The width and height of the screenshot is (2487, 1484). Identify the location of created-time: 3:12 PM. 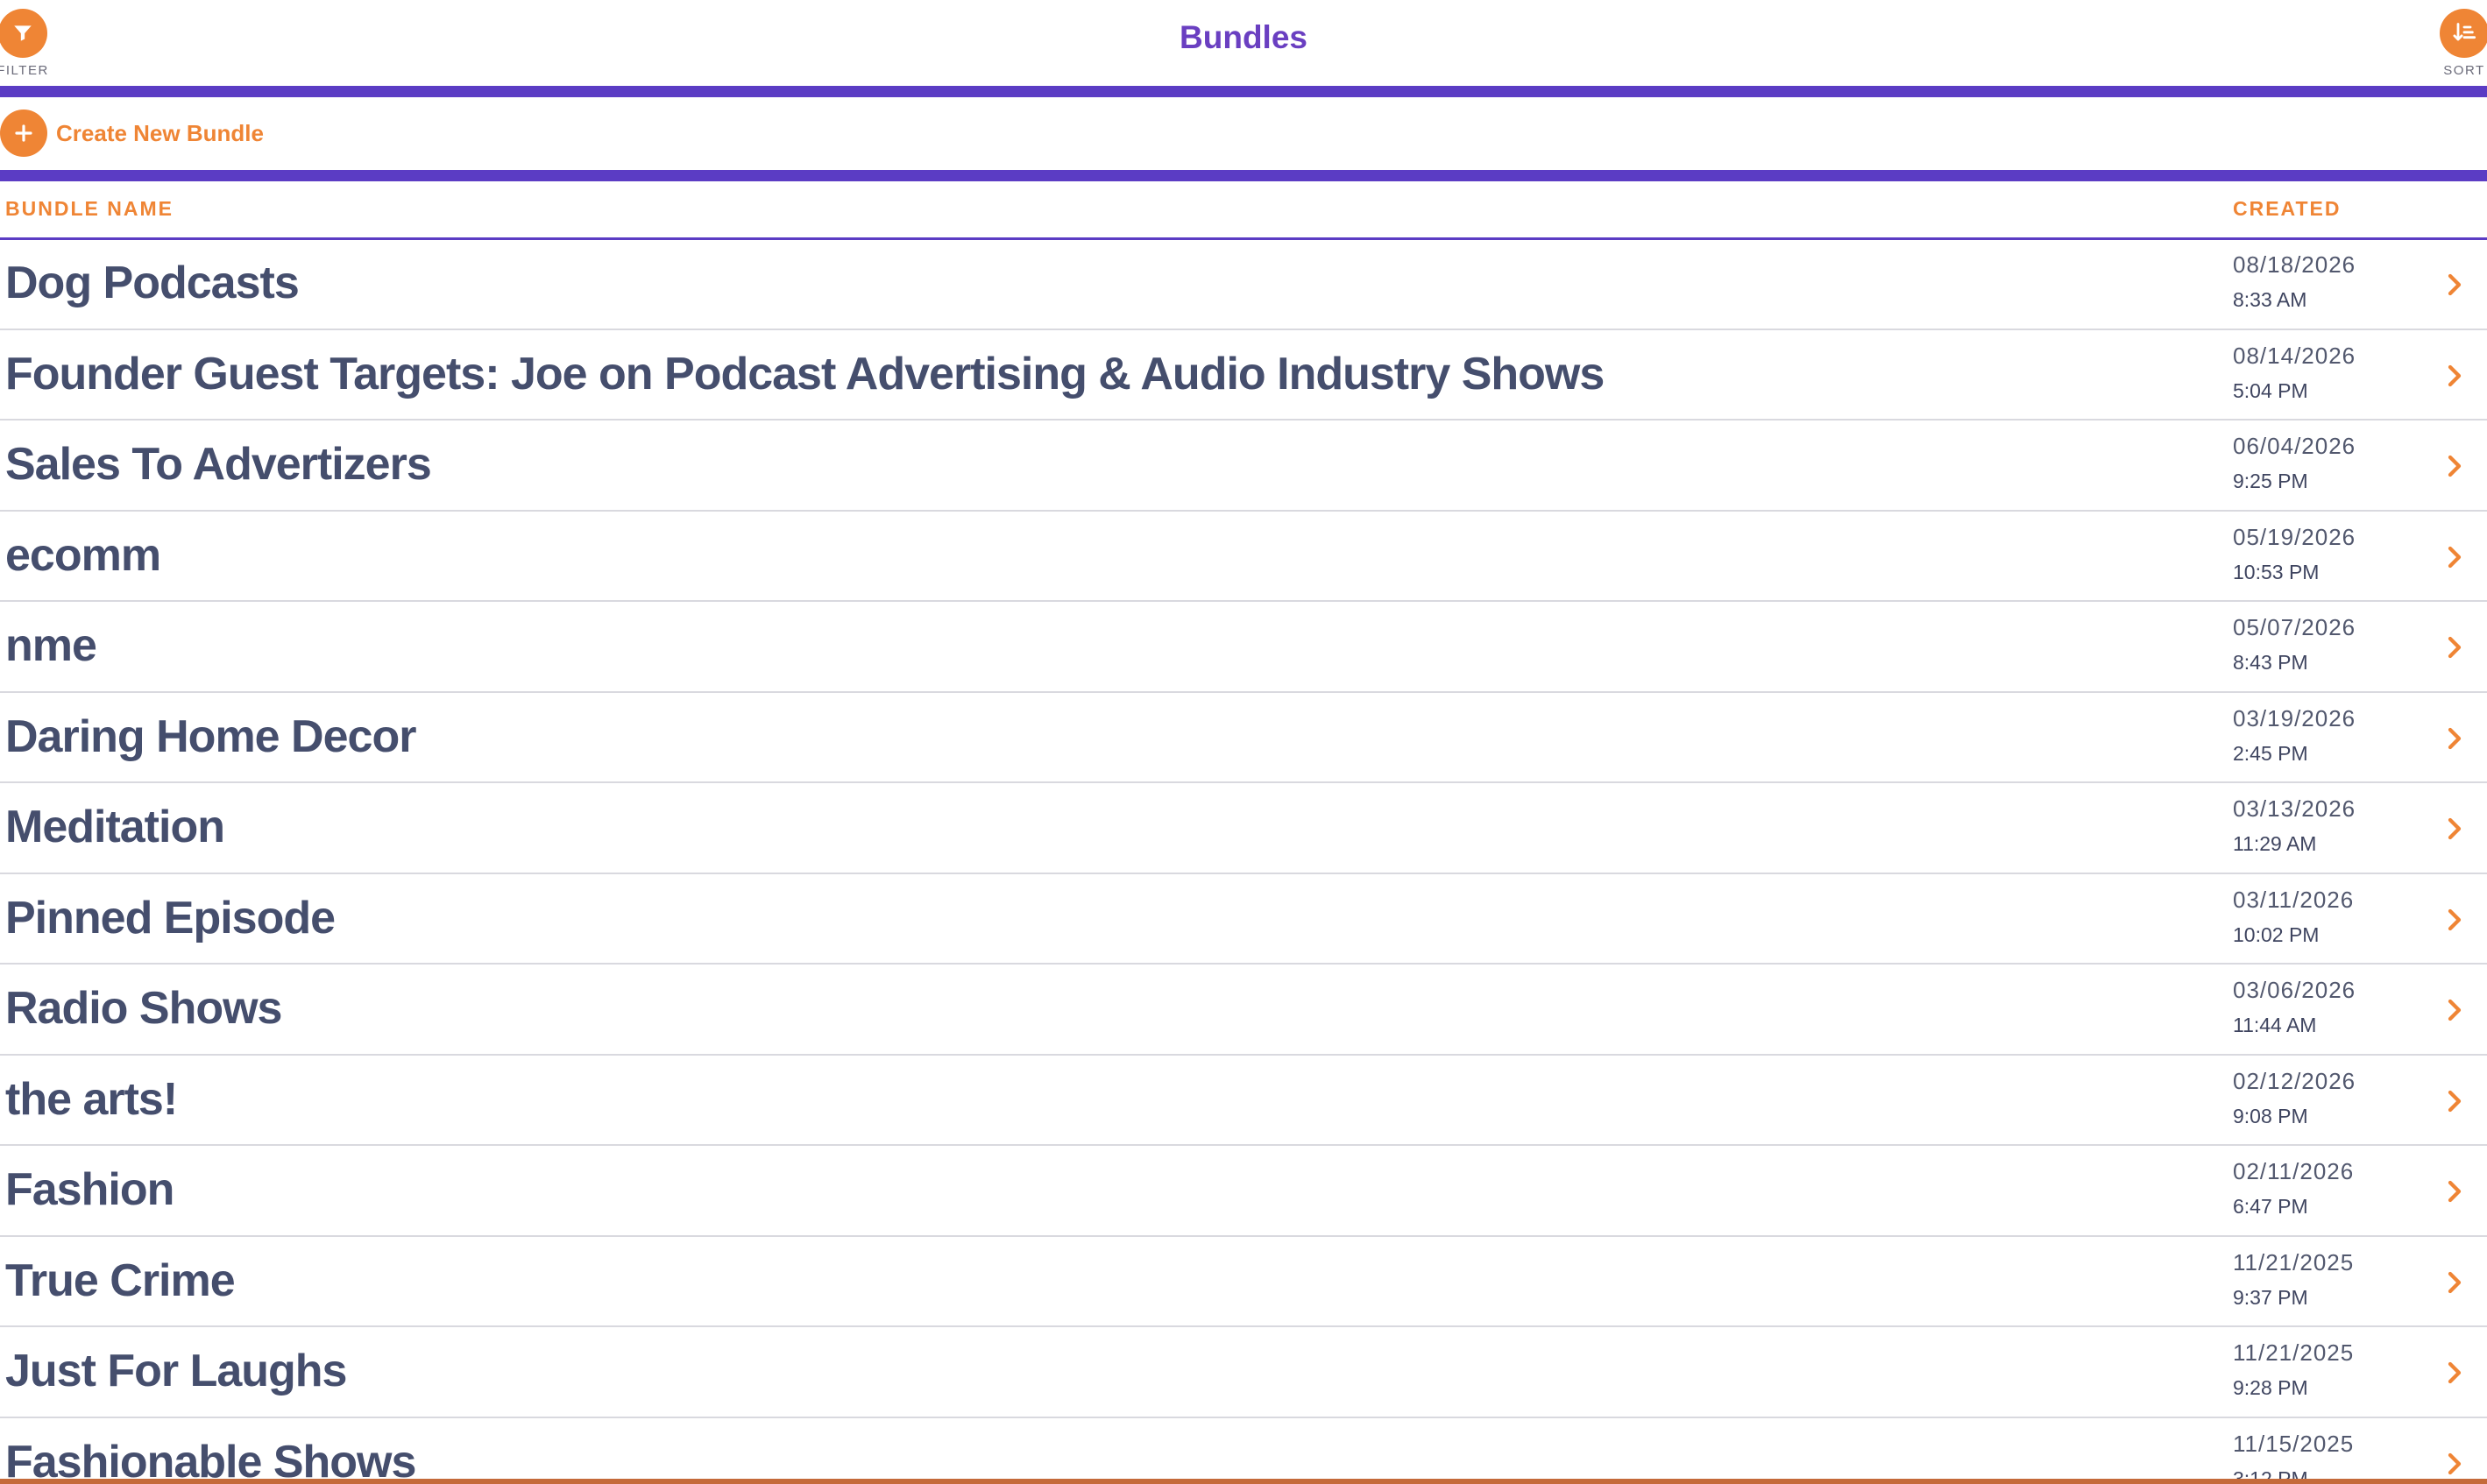
(2270, 1473).